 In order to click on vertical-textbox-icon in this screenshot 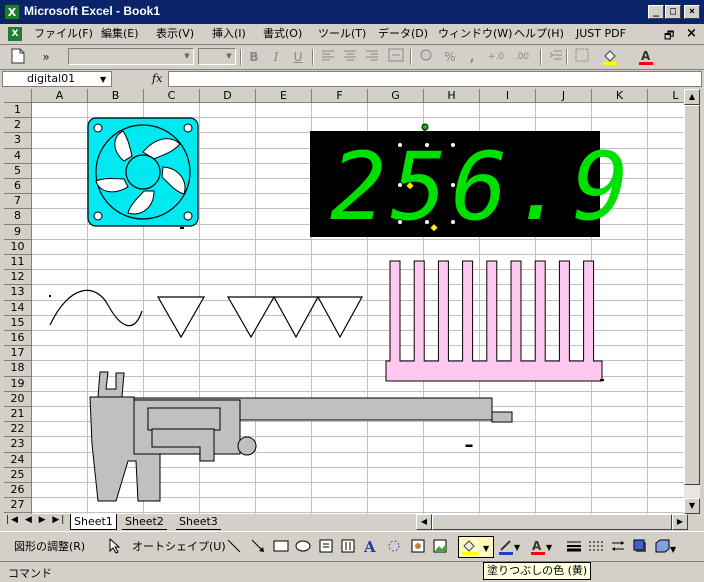, I will do `click(348, 547)`.